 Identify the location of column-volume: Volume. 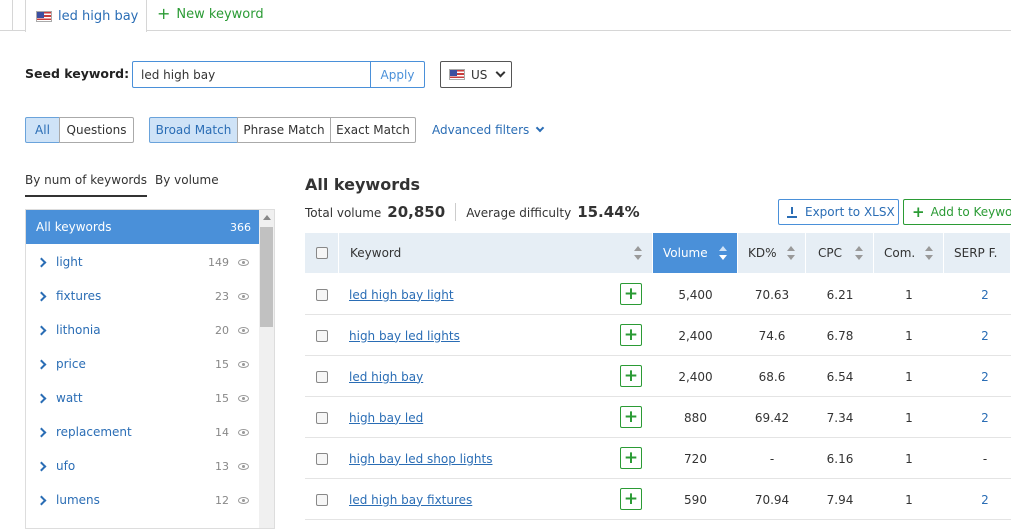
(695, 253).